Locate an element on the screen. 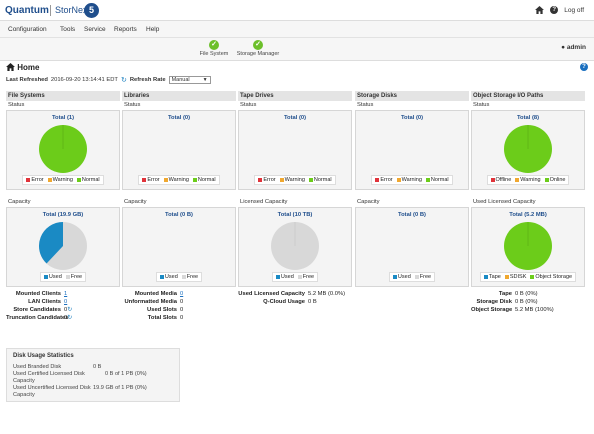 This screenshot has width=594, height=434. legend-label: Used is located at coordinates (404, 277).